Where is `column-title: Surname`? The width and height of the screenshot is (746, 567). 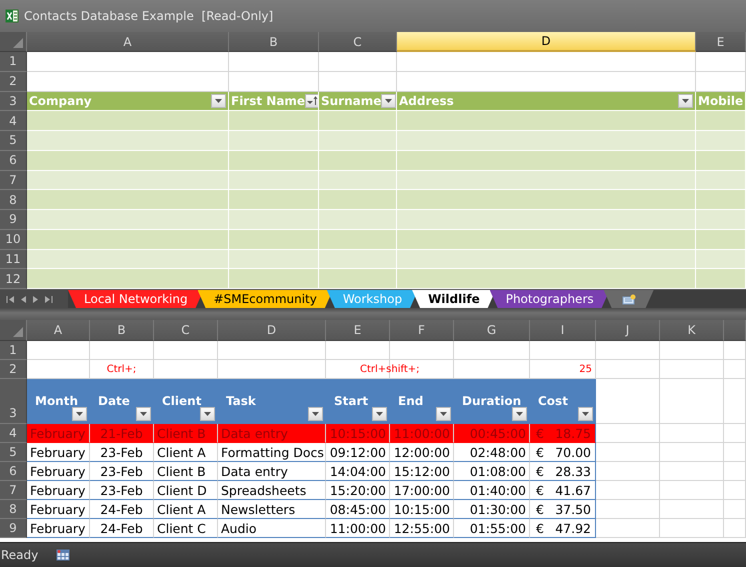
column-title: Surname is located at coordinates (351, 101).